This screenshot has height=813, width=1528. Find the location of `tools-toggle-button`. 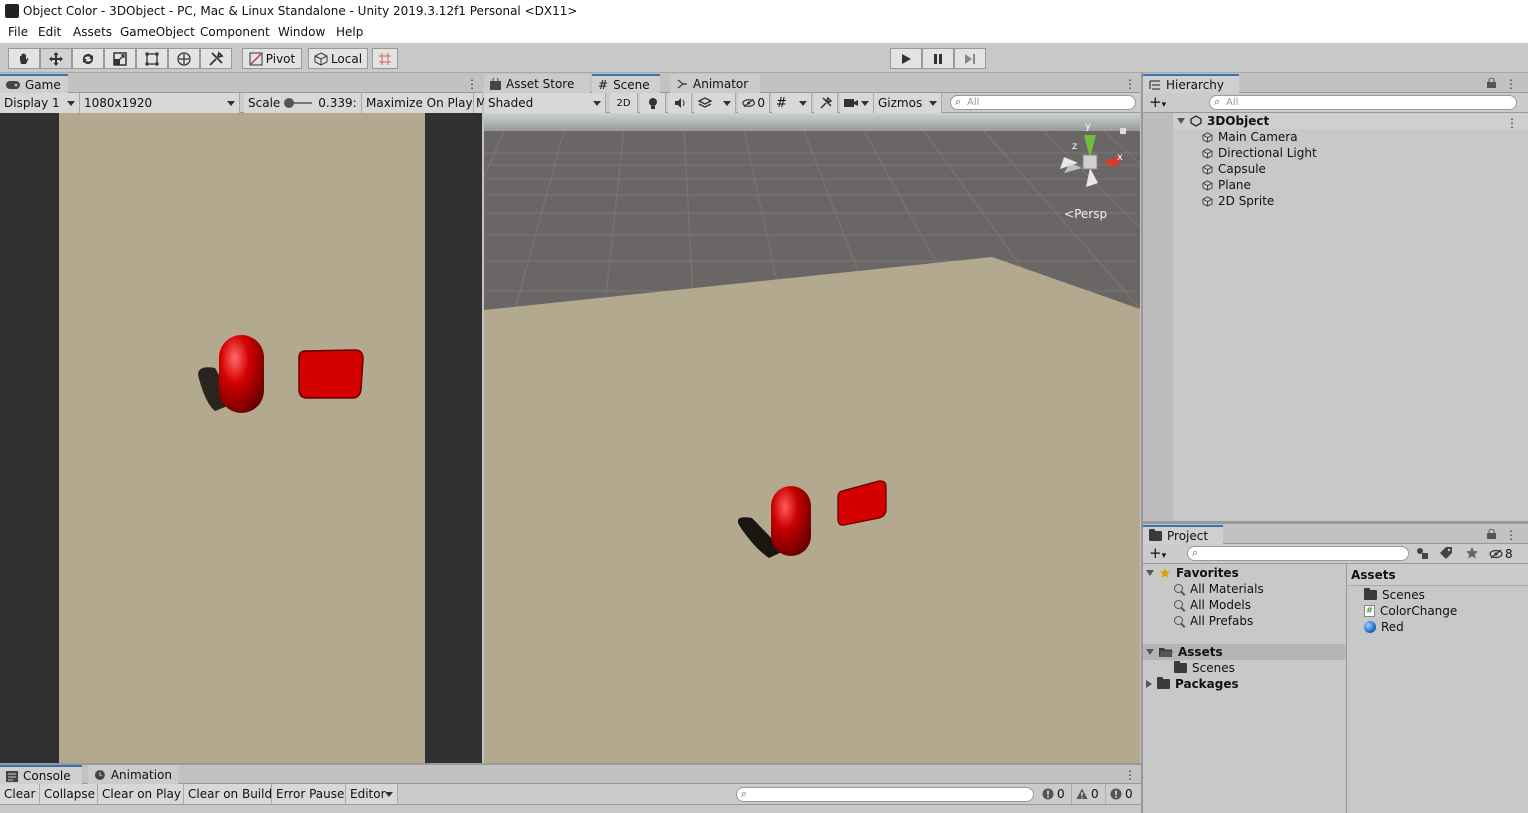

tools-toggle-button is located at coordinates (826, 103).